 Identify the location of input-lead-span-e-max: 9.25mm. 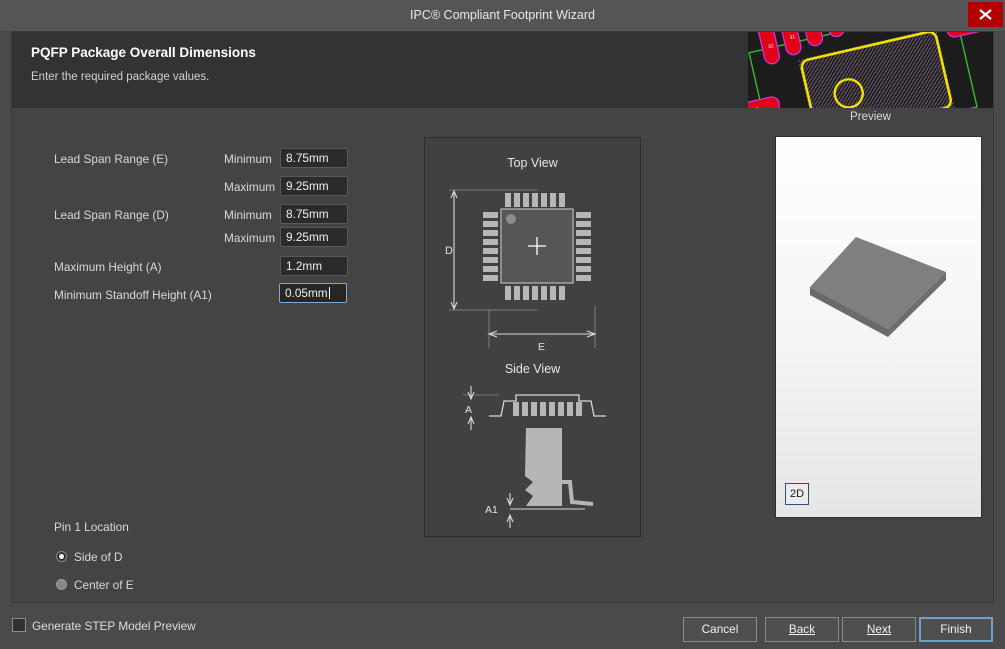
(314, 186).